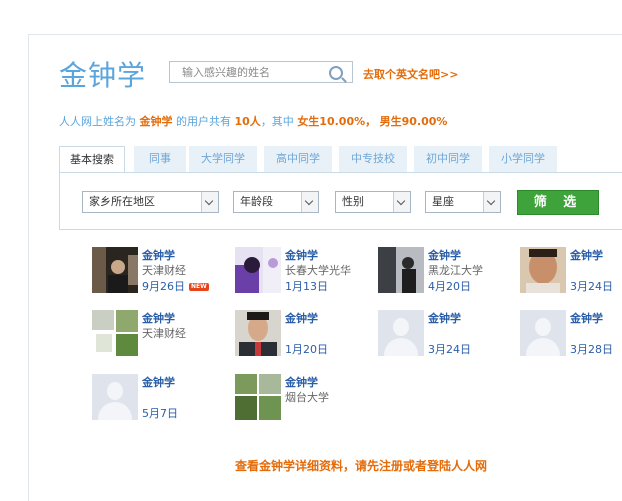 The image size is (622, 501). Describe the element at coordinates (558, 202) in the screenshot. I see `filter-button: 筛 选` at that location.